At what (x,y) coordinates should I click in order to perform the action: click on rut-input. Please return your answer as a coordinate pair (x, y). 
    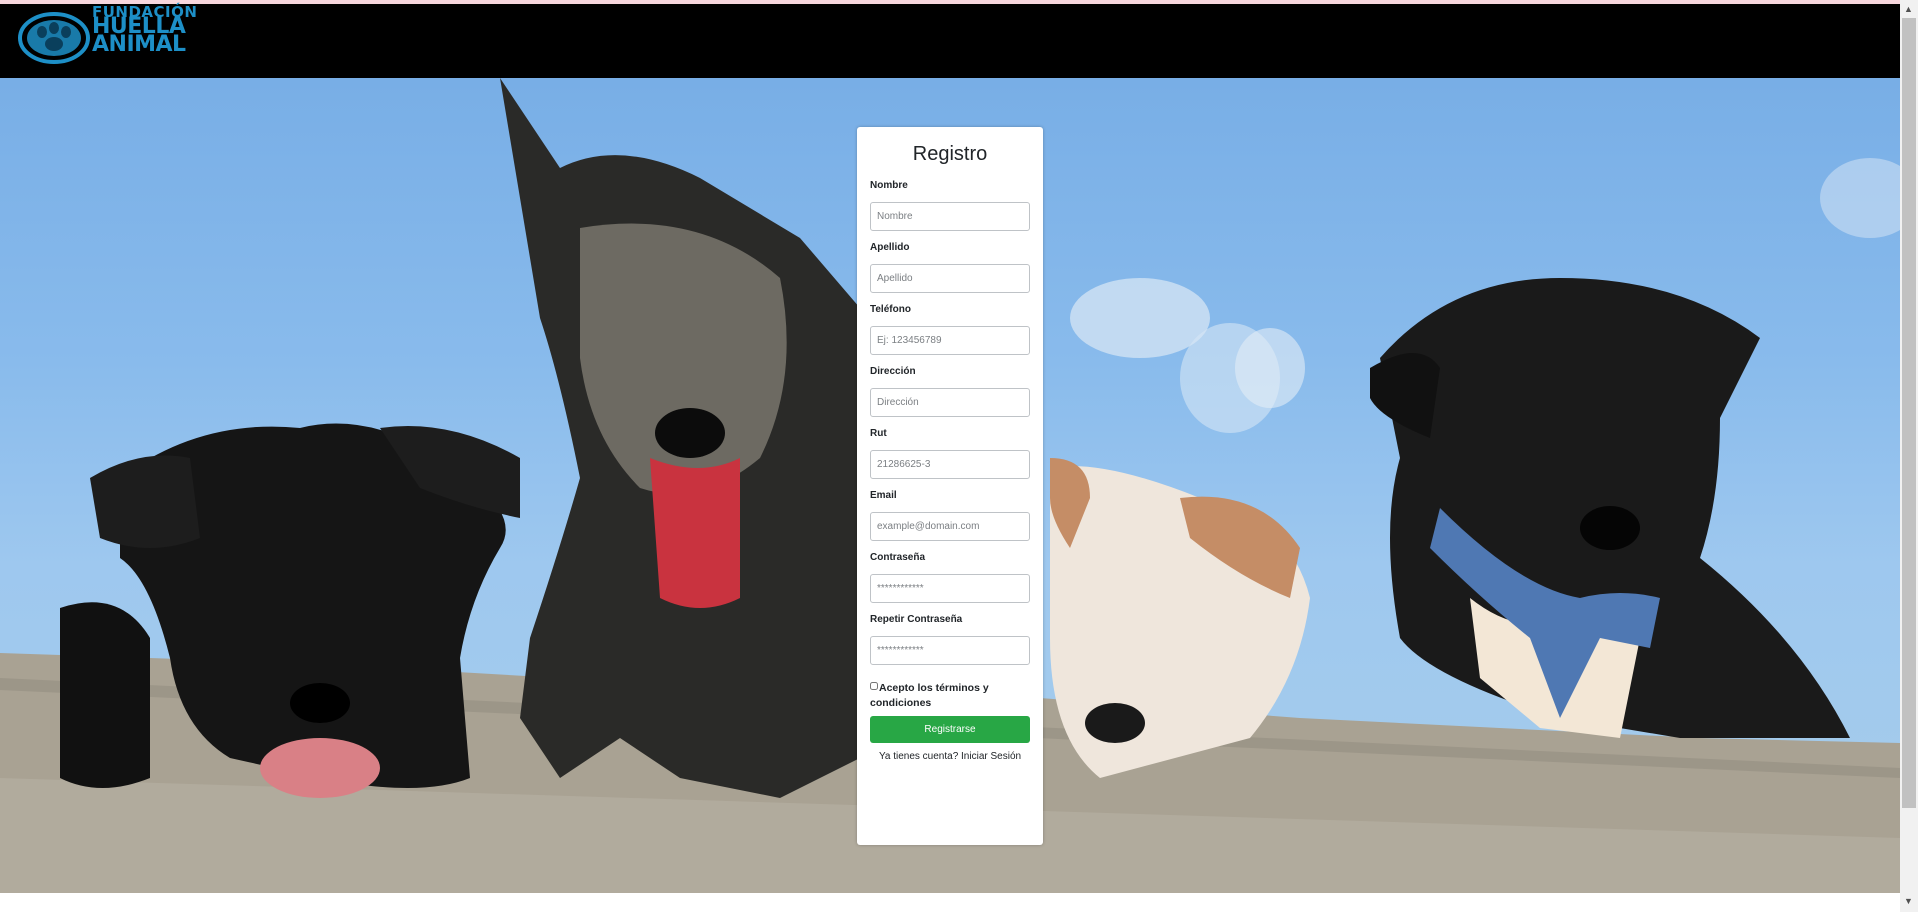
    Looking at the image, I should click on (950, 464).